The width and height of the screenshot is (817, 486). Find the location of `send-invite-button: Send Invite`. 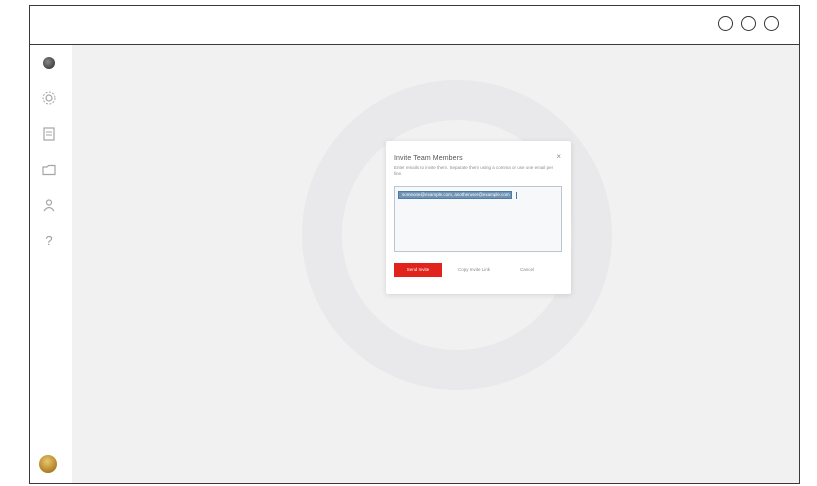

send-invite-button: Send Invite is located at coordinates (418, 270).